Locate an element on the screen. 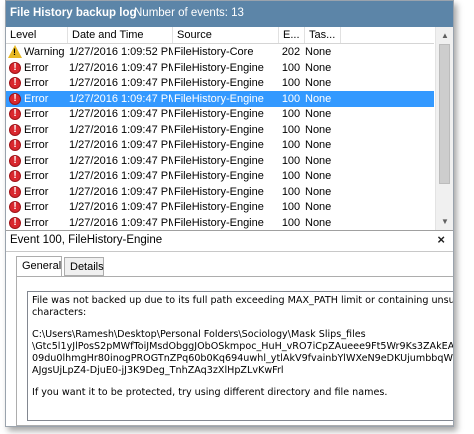 Image resolution: width=474 pixels, height=434 pixels. row-event-id: 202 is located at coordinates (291, 52).